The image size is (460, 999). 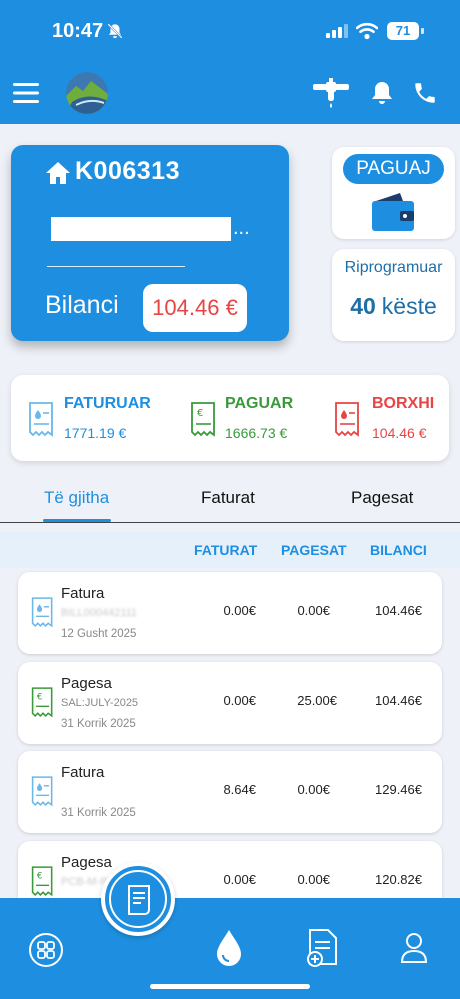 What do you see at coordinates (99, 634) in the screenshot?
I see `transaction-date: 12 Gusht 2025` at bounding box center [99, 634].